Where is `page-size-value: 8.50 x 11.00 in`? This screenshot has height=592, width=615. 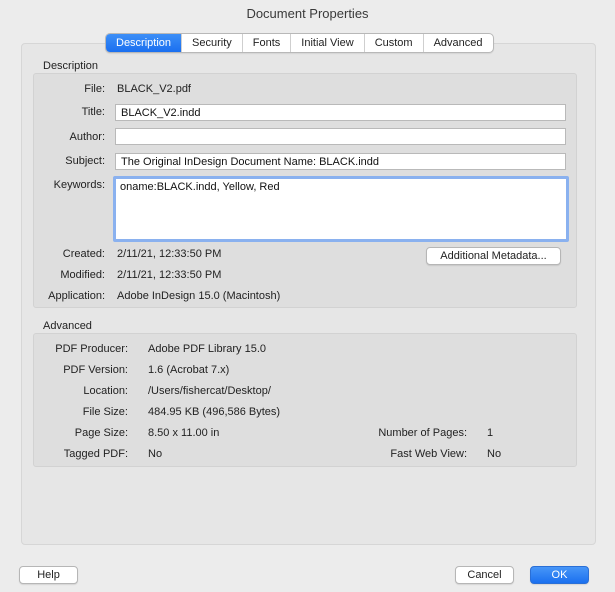
page-size-value: 8.50 x 11.00 in is located at coordinates (184, 433).